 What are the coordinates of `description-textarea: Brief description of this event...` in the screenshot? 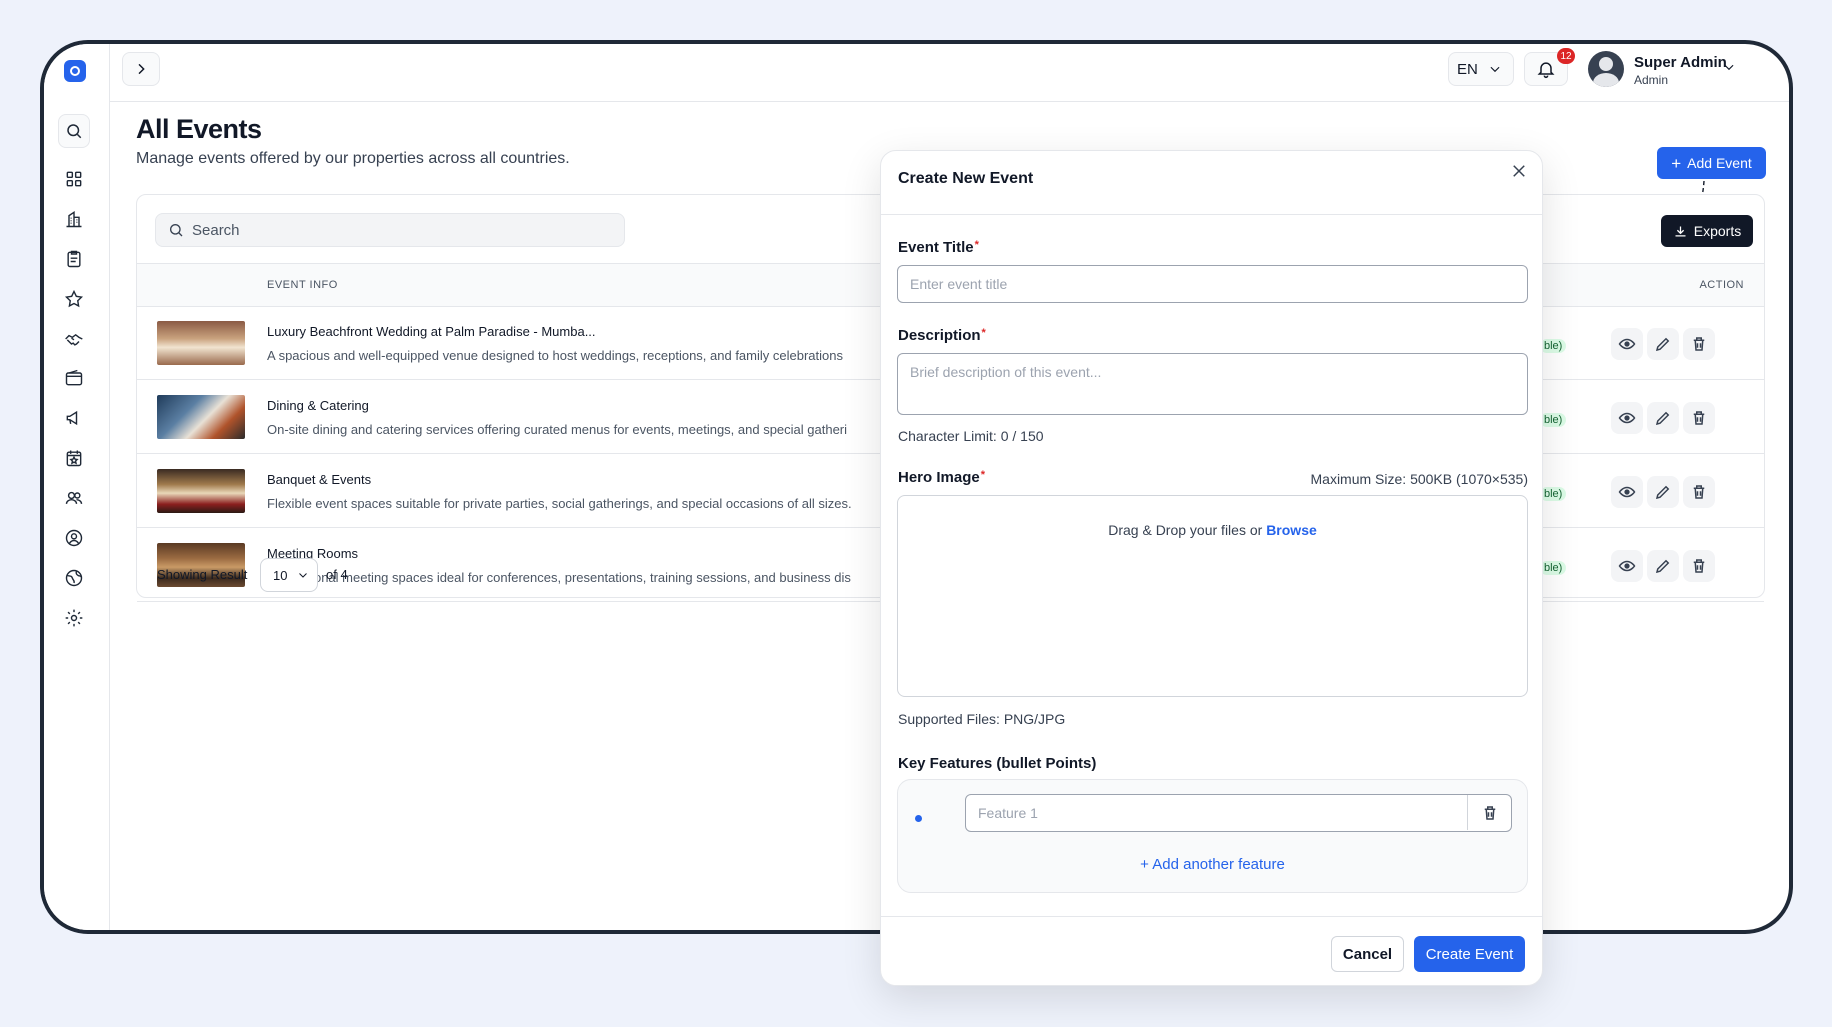 It's located at (1212, 384).